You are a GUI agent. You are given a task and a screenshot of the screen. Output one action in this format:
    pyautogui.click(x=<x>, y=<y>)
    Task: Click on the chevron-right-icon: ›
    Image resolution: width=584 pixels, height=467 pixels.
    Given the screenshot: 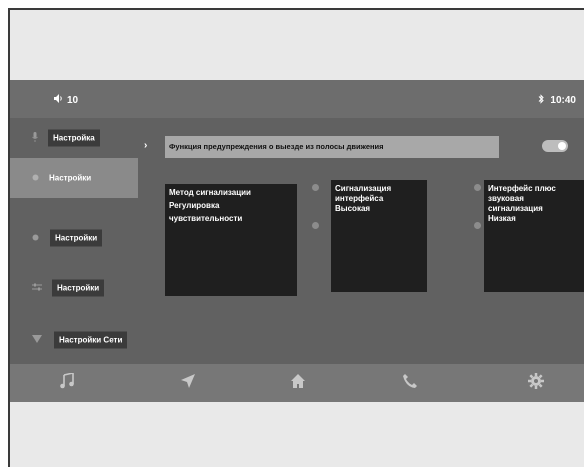 What is the action you would take?
    pyautogui.click(x=146, y=145)
    